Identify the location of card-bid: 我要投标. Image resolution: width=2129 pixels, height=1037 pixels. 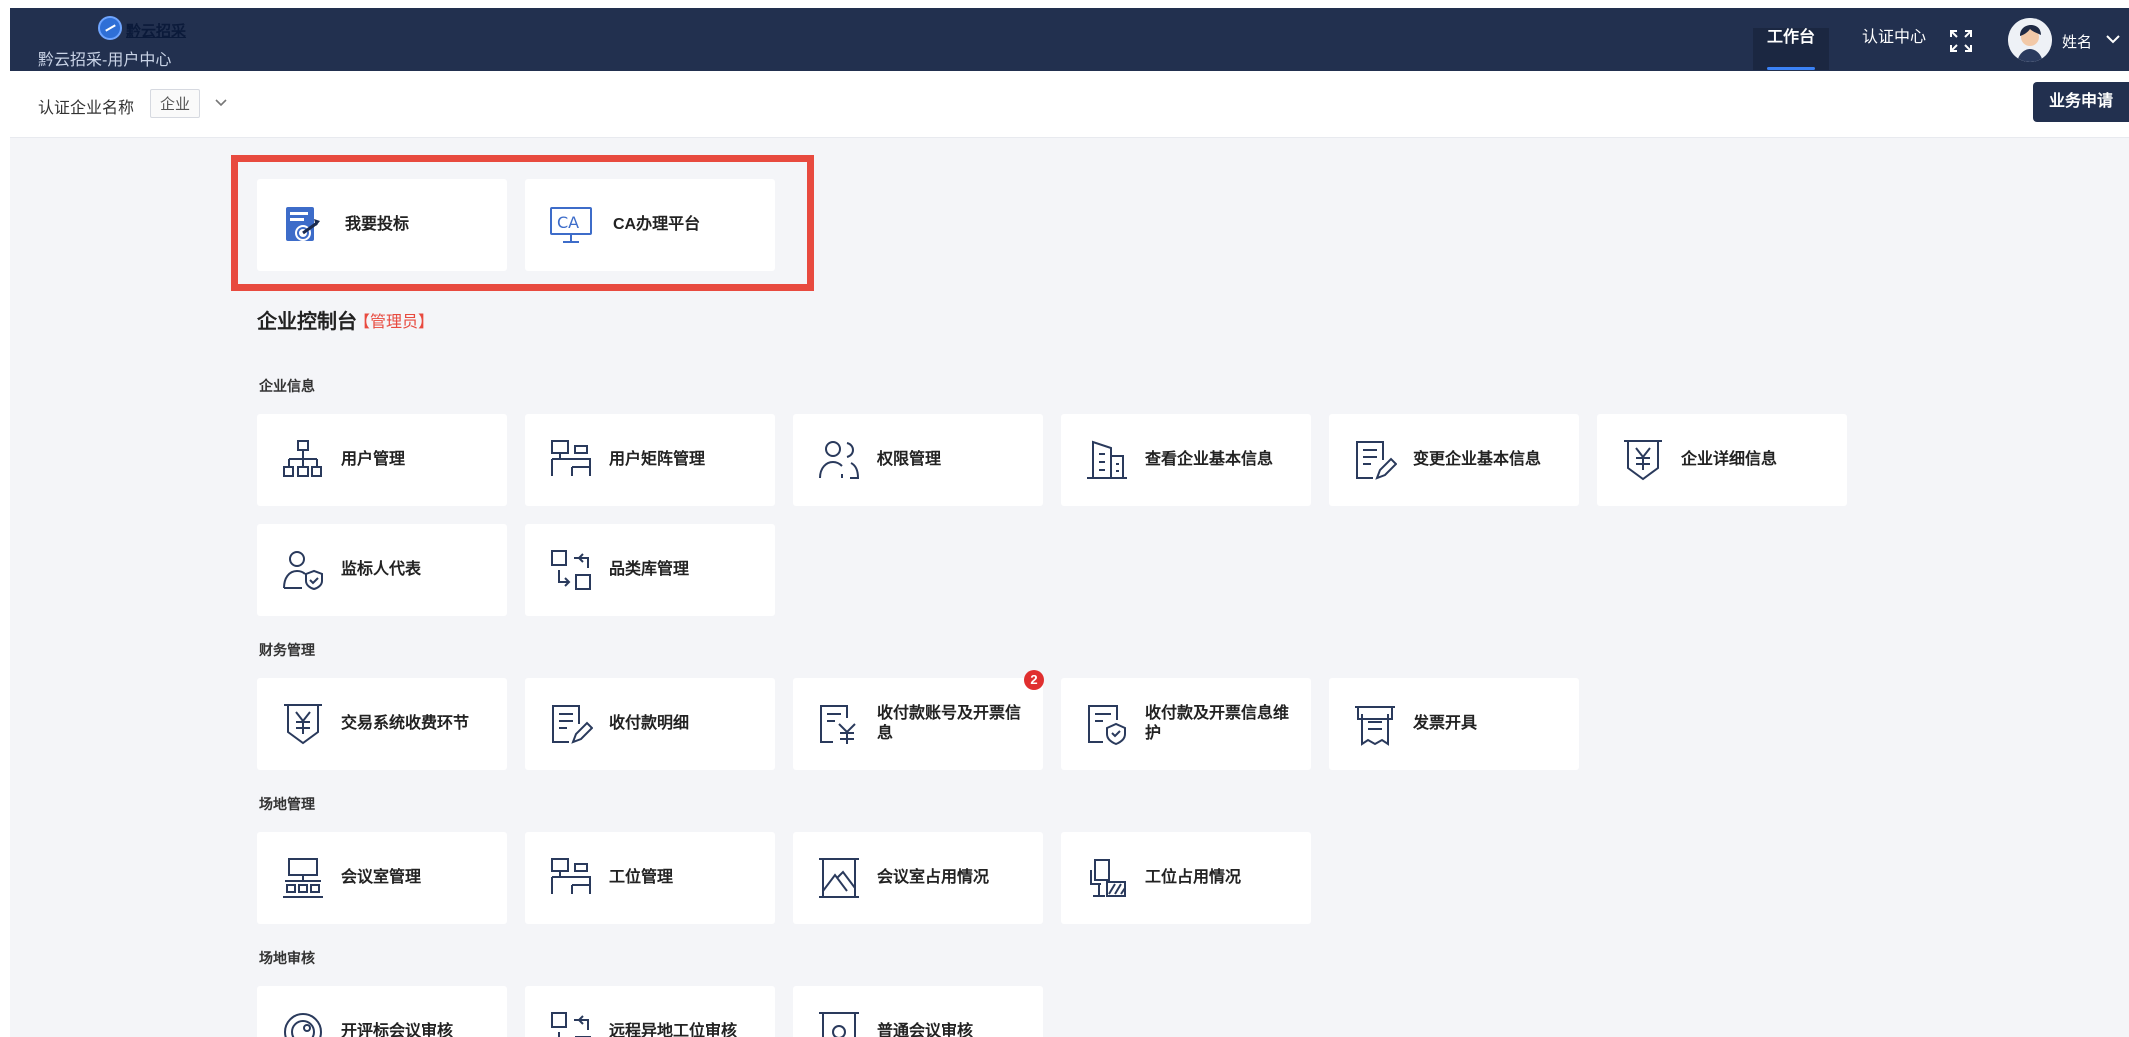
(382, 225).